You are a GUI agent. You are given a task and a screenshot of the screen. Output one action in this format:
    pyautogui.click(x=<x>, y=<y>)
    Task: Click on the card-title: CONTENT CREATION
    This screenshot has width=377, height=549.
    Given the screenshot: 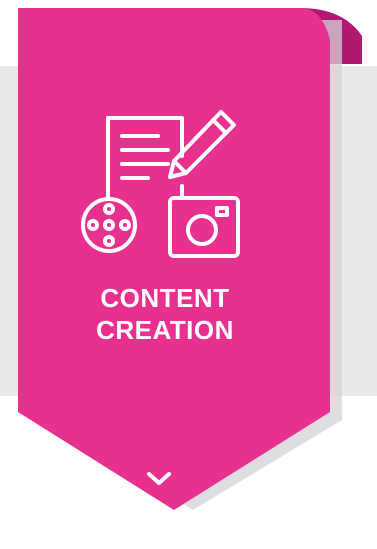 What is the action you would take?
    pyautogui.click(x=165, y=314)
    